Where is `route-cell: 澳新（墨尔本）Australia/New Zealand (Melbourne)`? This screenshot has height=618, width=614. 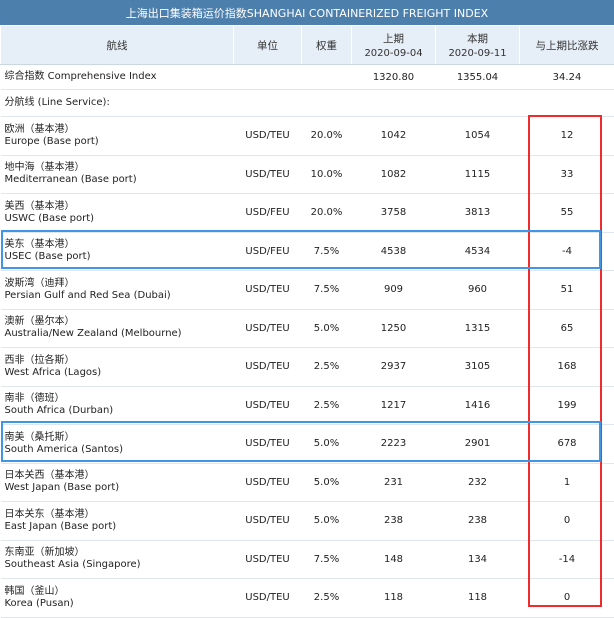
route-cell: 澳新（墨尔本）Australia/New Zealand (Melbourne) is located at coordinates (117, 328).